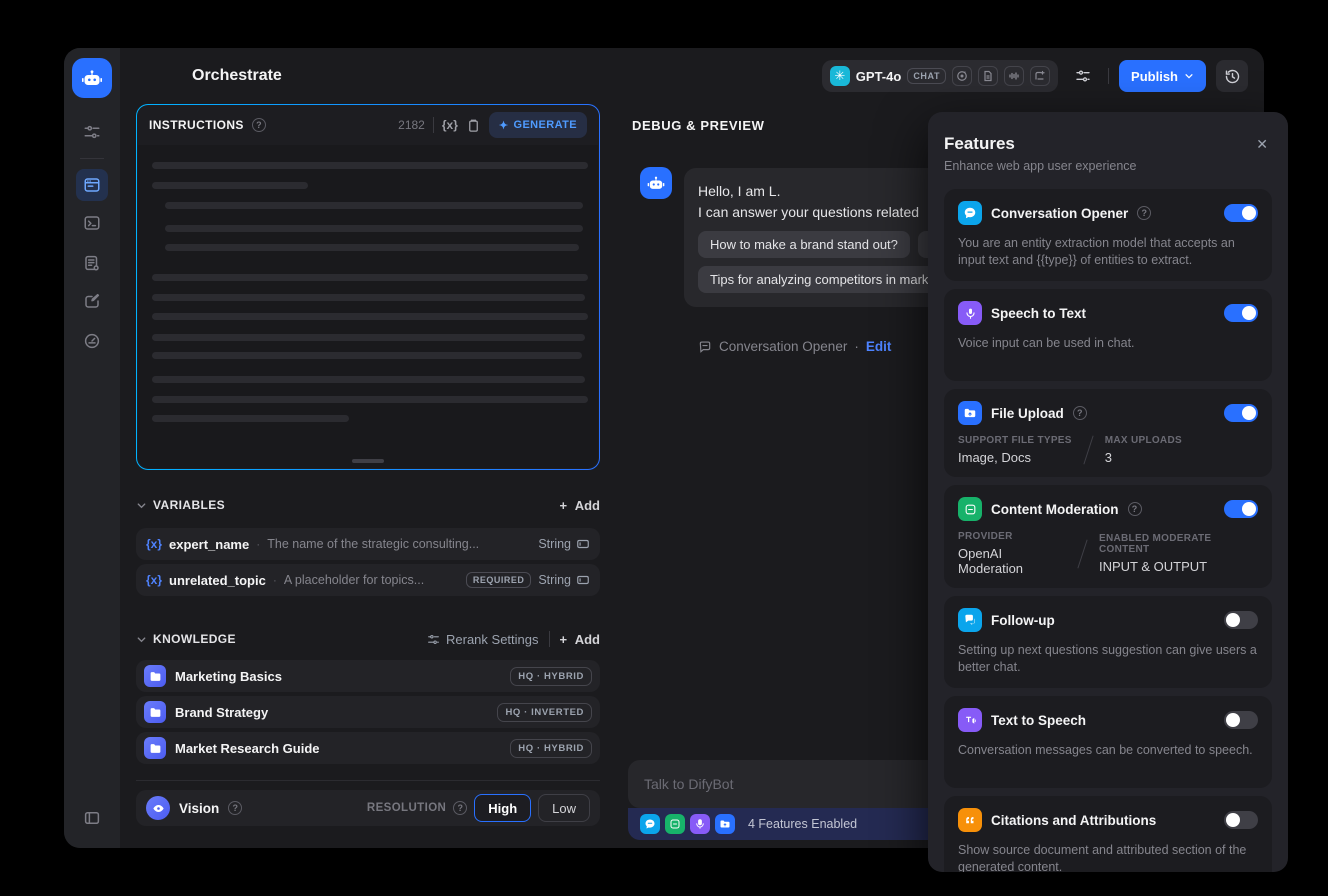  I want to click on toolbar-divider, so click(433, 125).